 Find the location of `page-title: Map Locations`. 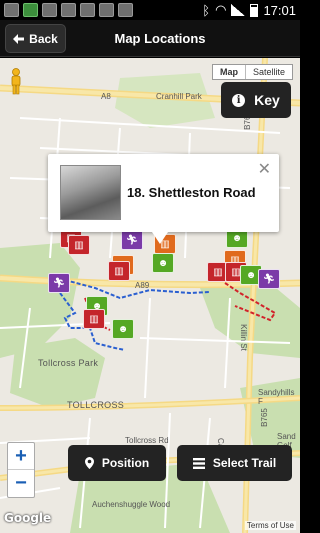

page-title: Map Locations is located at coordinates (160, 38).